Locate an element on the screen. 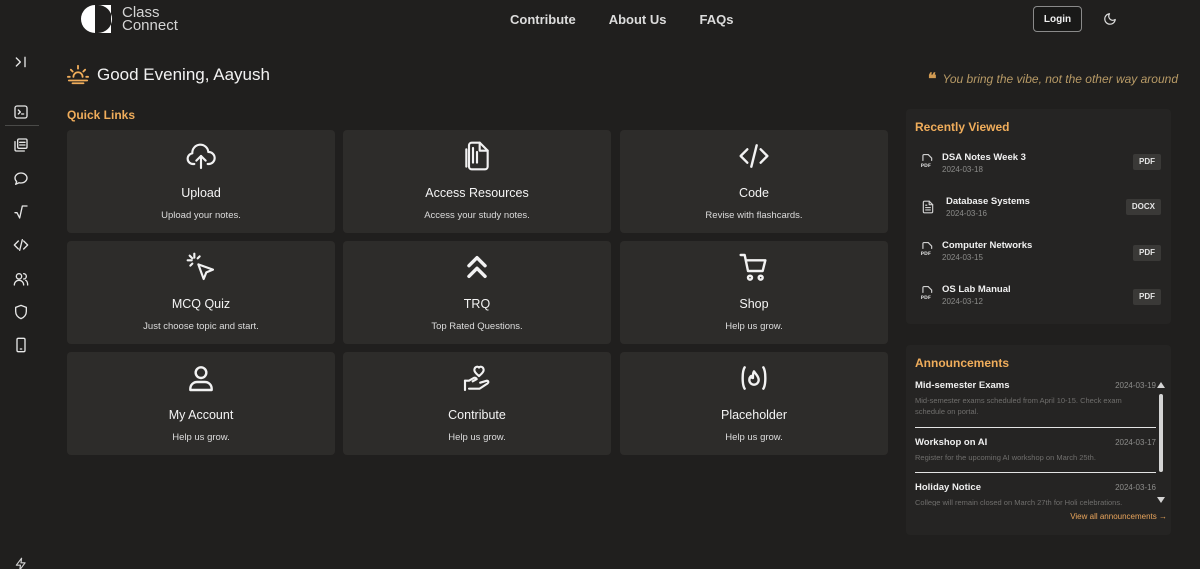  card-title: Contribute is located at coordinates (477, 415).